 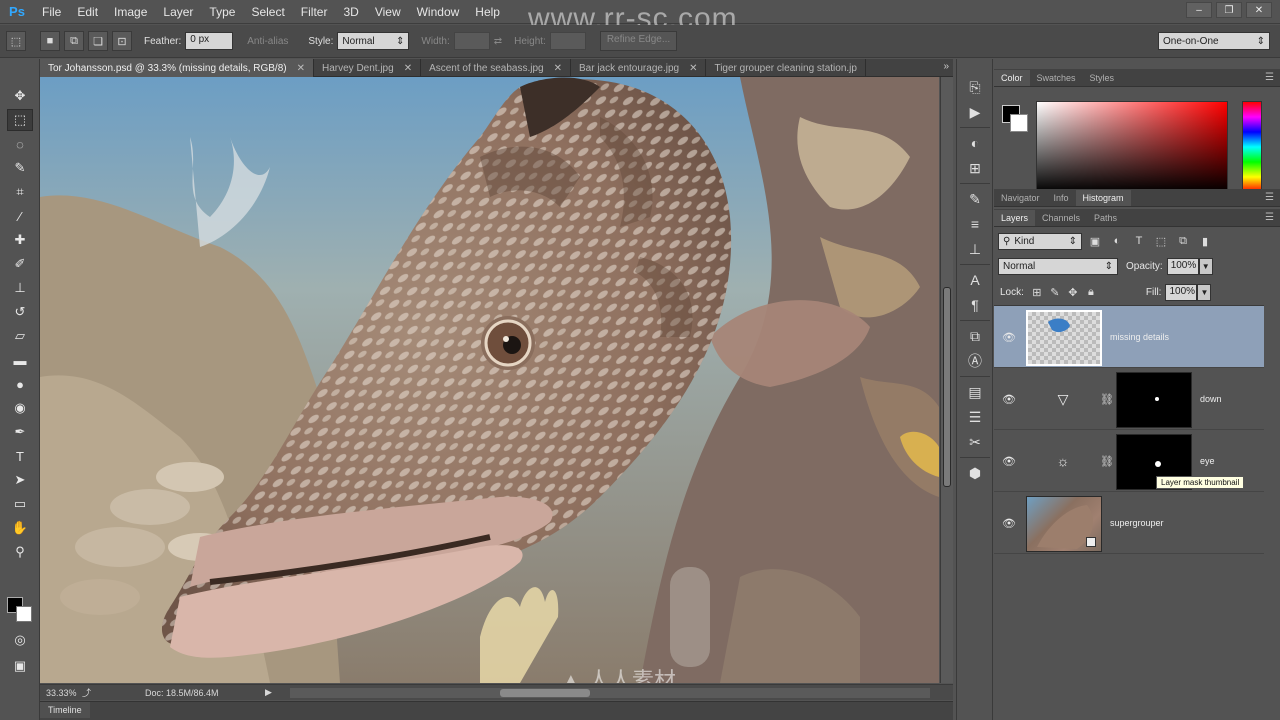 I want to click on 3d-icon: ⬢, so click(x=975, y=473).